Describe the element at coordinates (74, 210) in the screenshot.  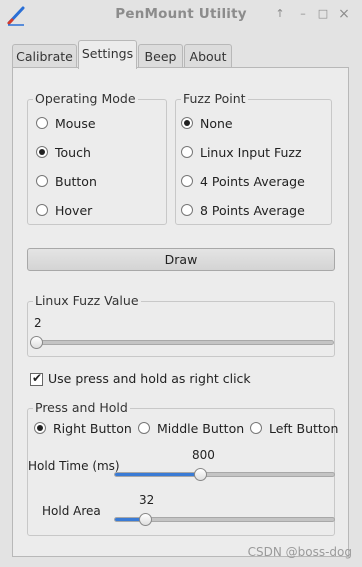
I see `radio-label: Hover` at that location.